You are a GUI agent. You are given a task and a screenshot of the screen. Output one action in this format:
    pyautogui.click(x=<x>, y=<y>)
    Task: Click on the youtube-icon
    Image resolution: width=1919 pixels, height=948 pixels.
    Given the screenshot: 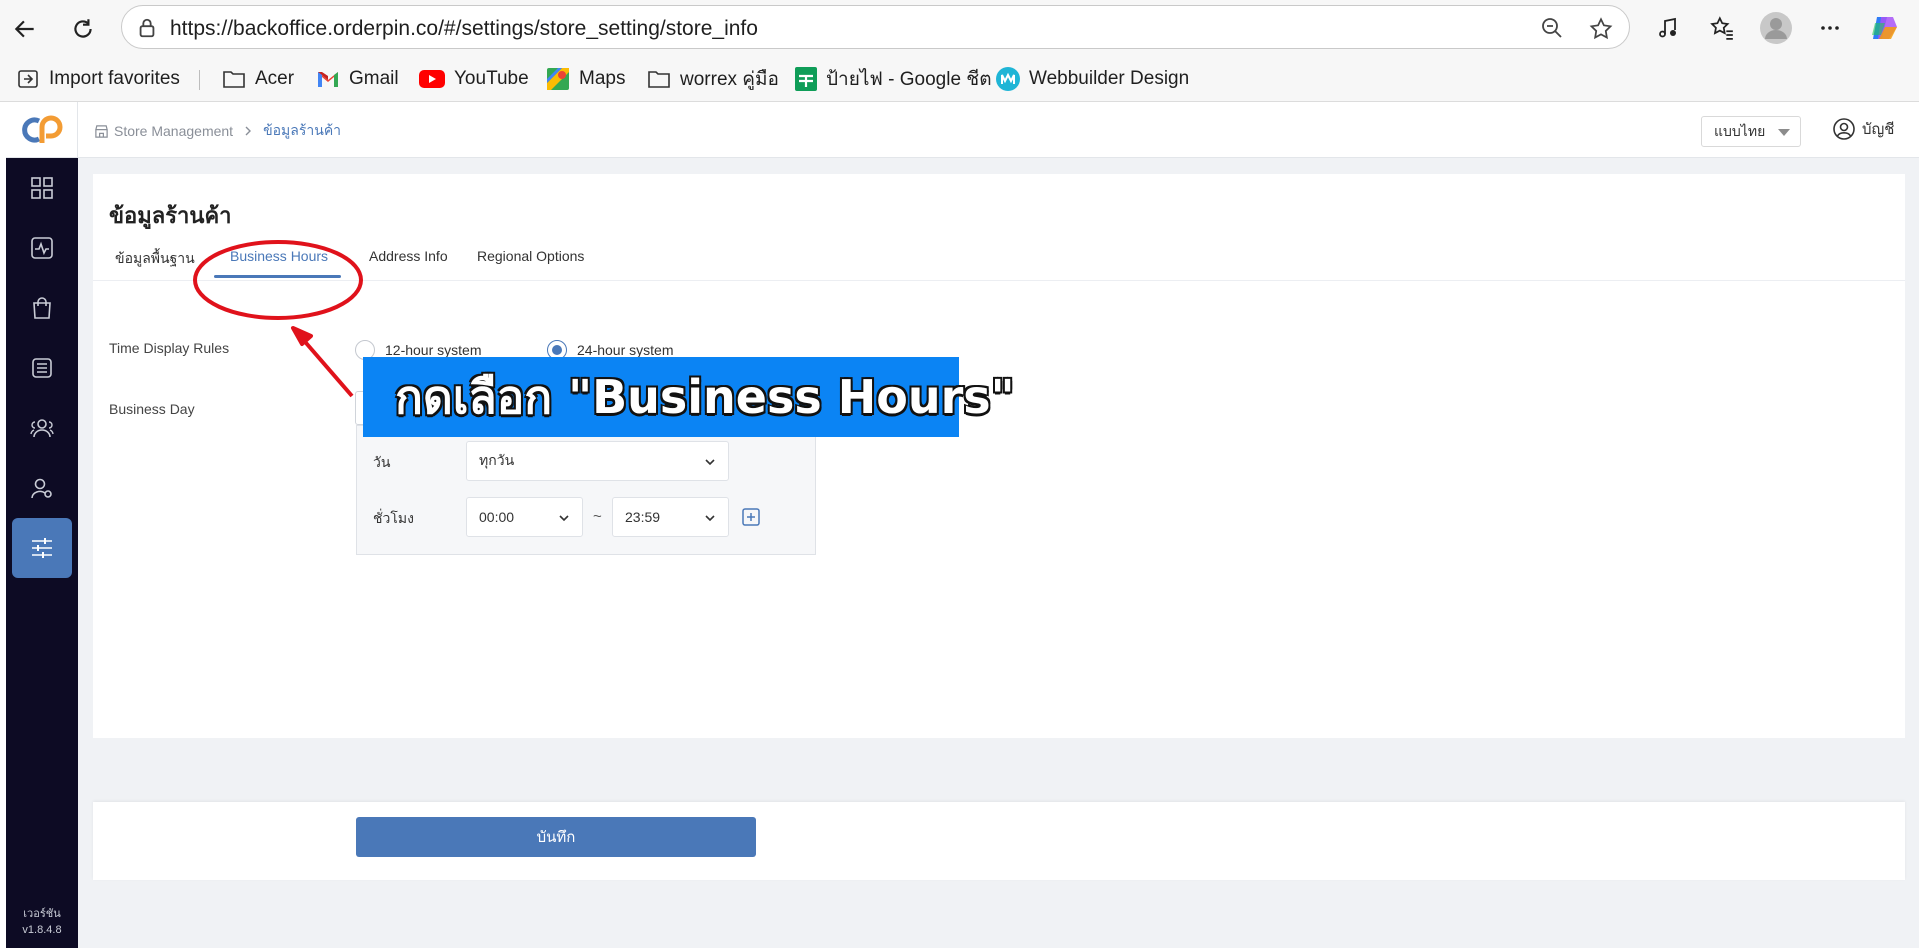 What is the action you would take?
    pyautogui.click(x=432, y=79)
    